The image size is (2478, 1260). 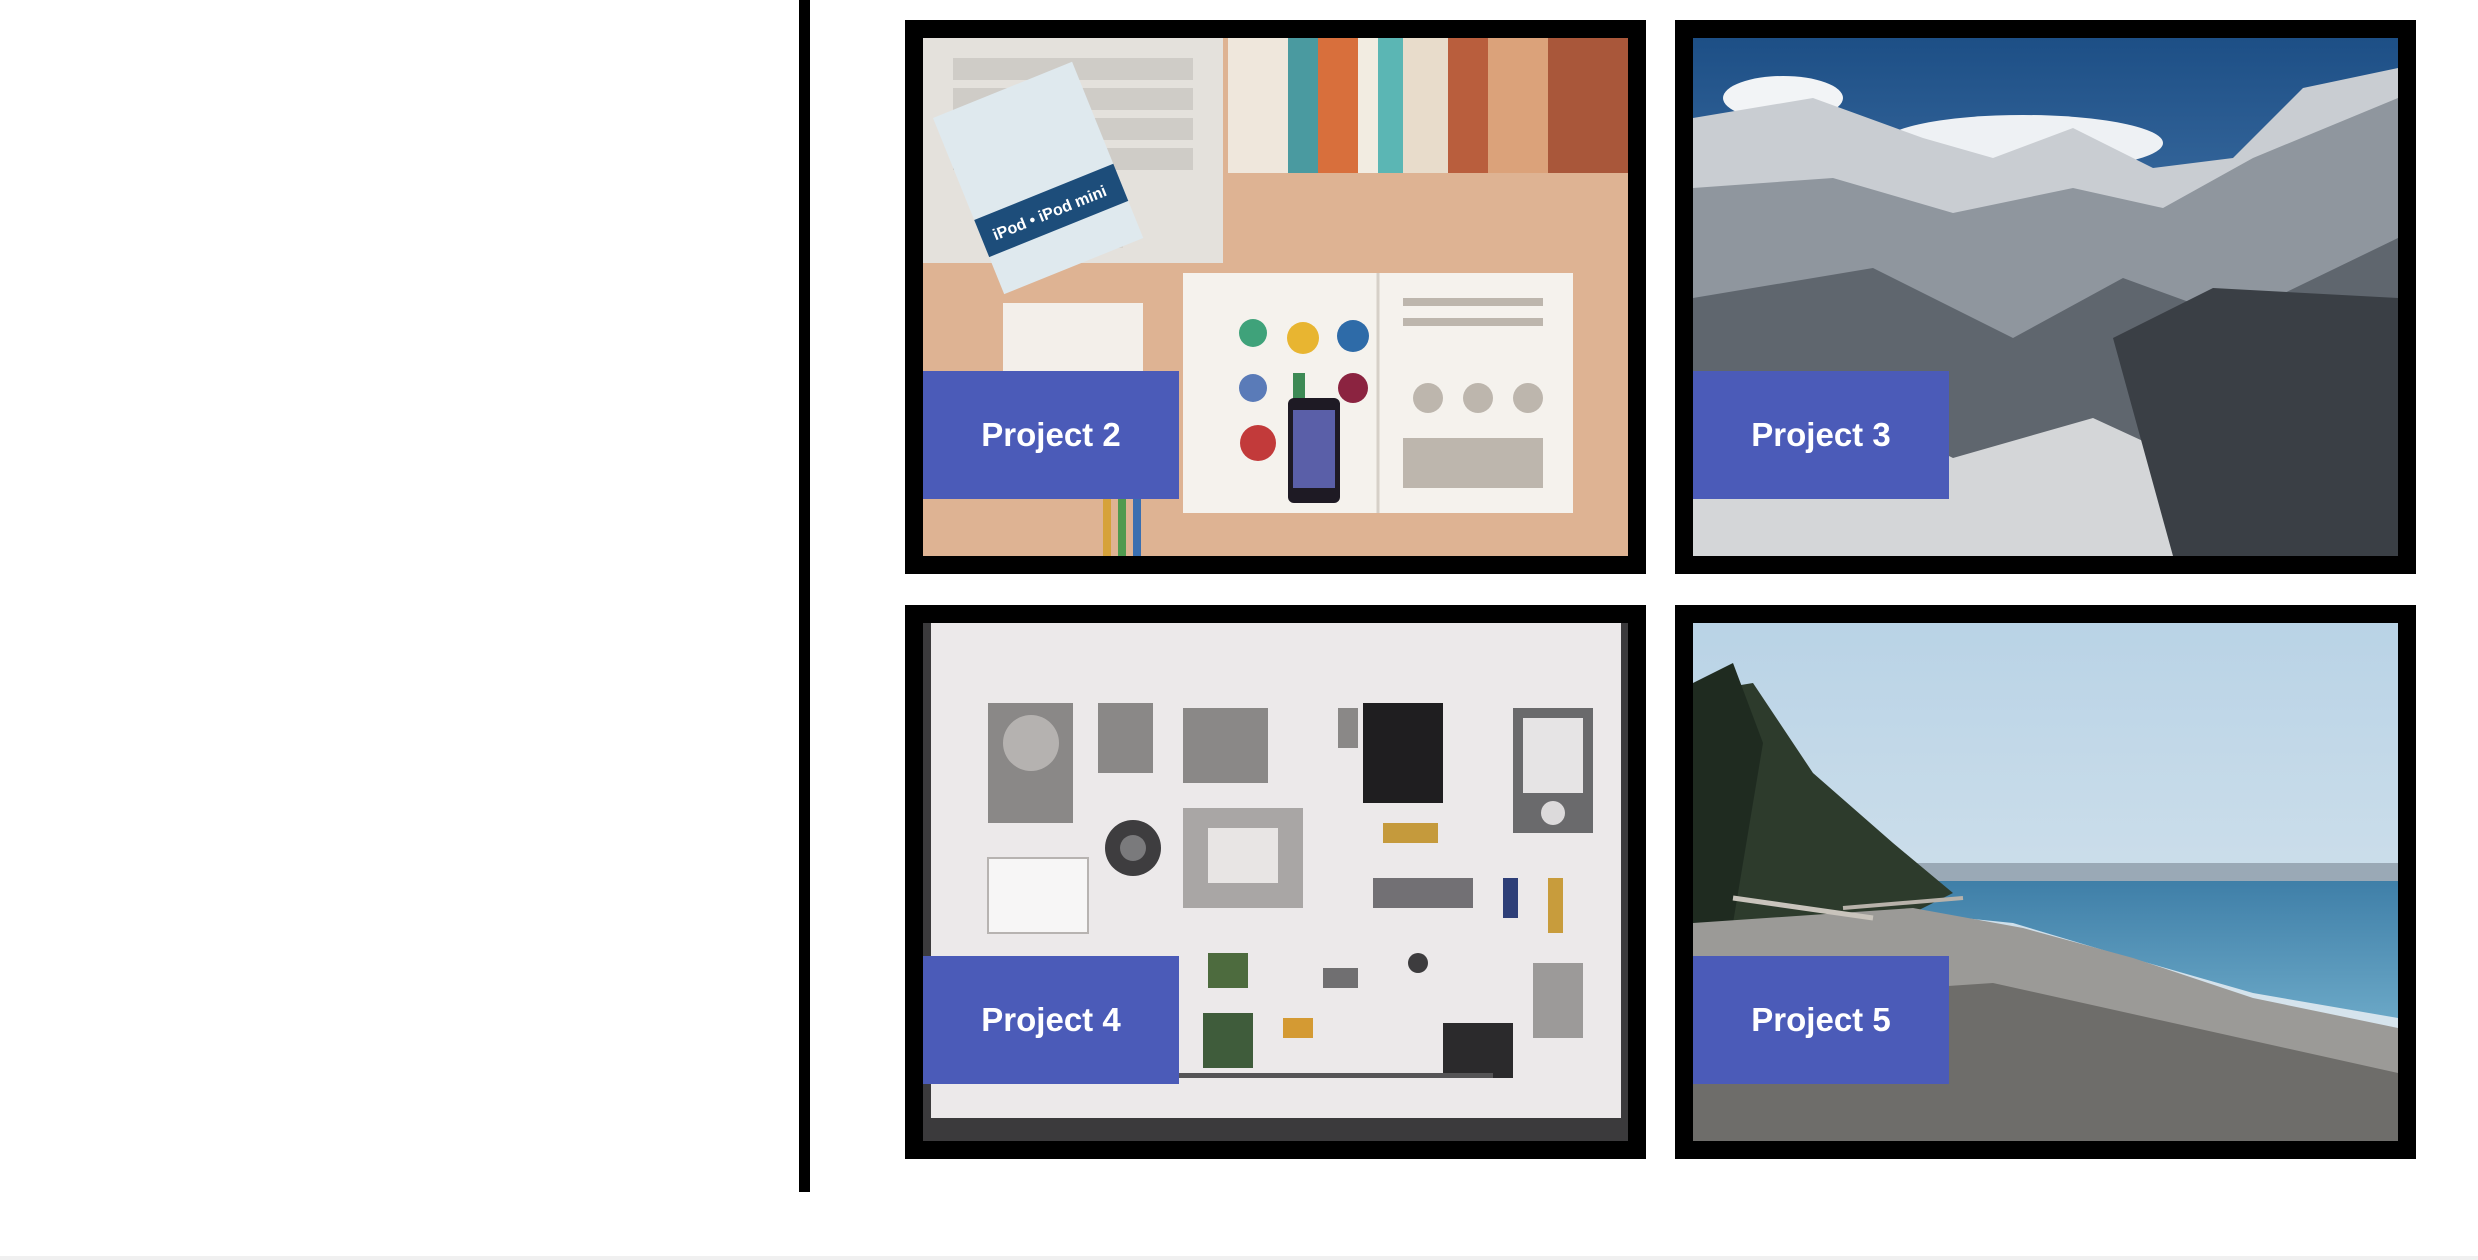 What do you see at coordinates (1275, 882) in the screenshot?
I see `project-card-4: Project 4` at bounding box center [1275, 882].